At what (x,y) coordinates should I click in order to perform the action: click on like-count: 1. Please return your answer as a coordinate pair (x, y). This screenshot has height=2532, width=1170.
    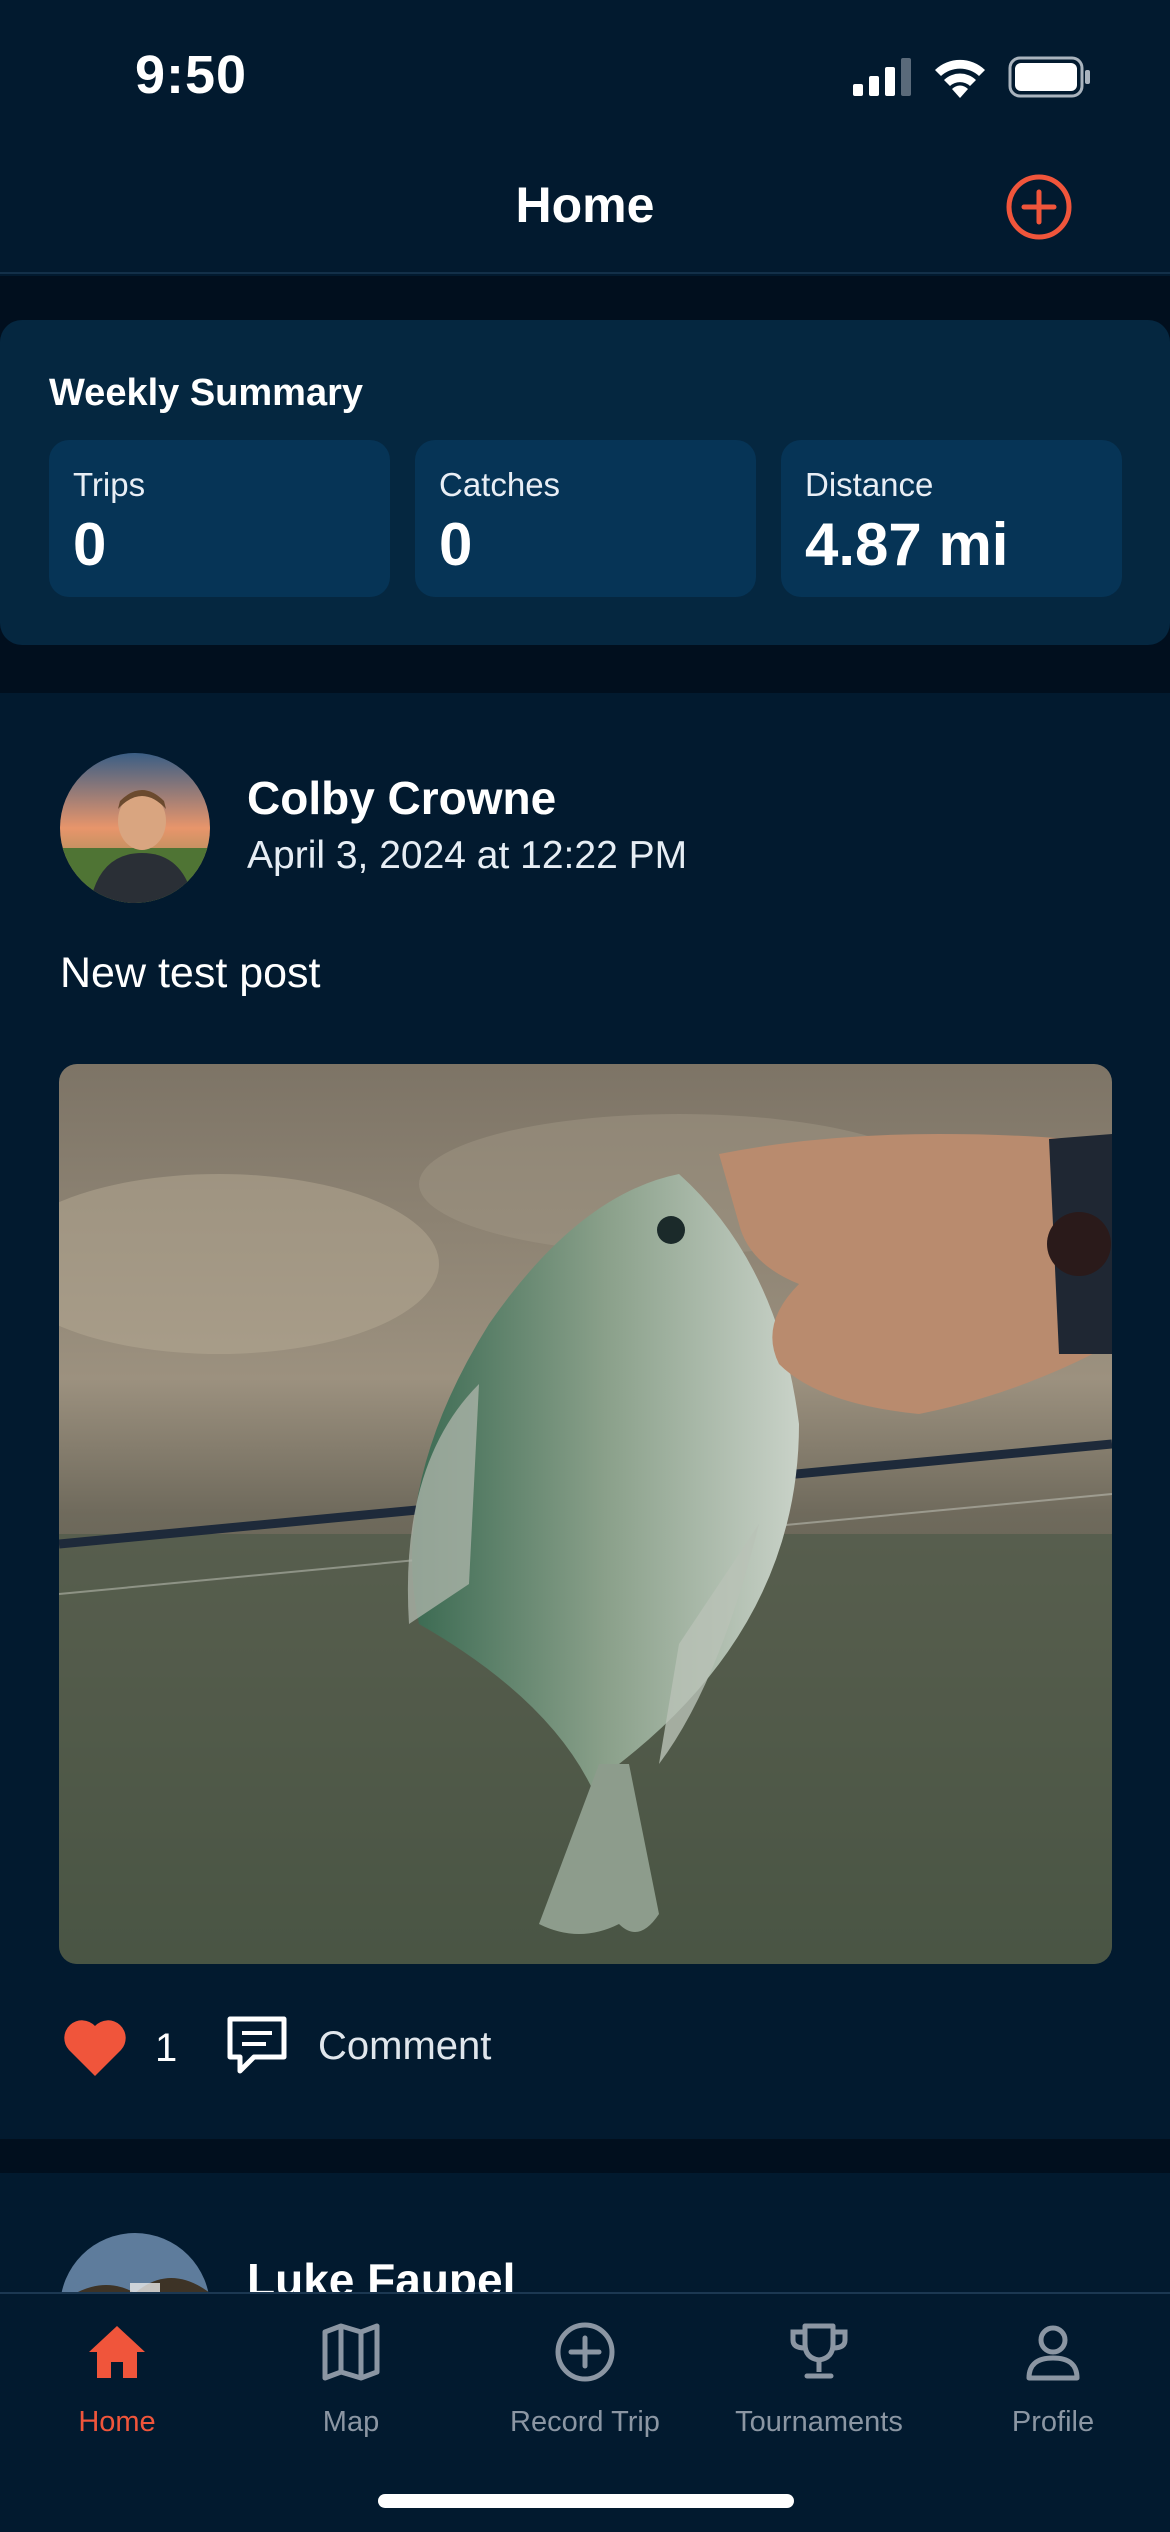
    Looking at the image, I should click on (166, 2048).